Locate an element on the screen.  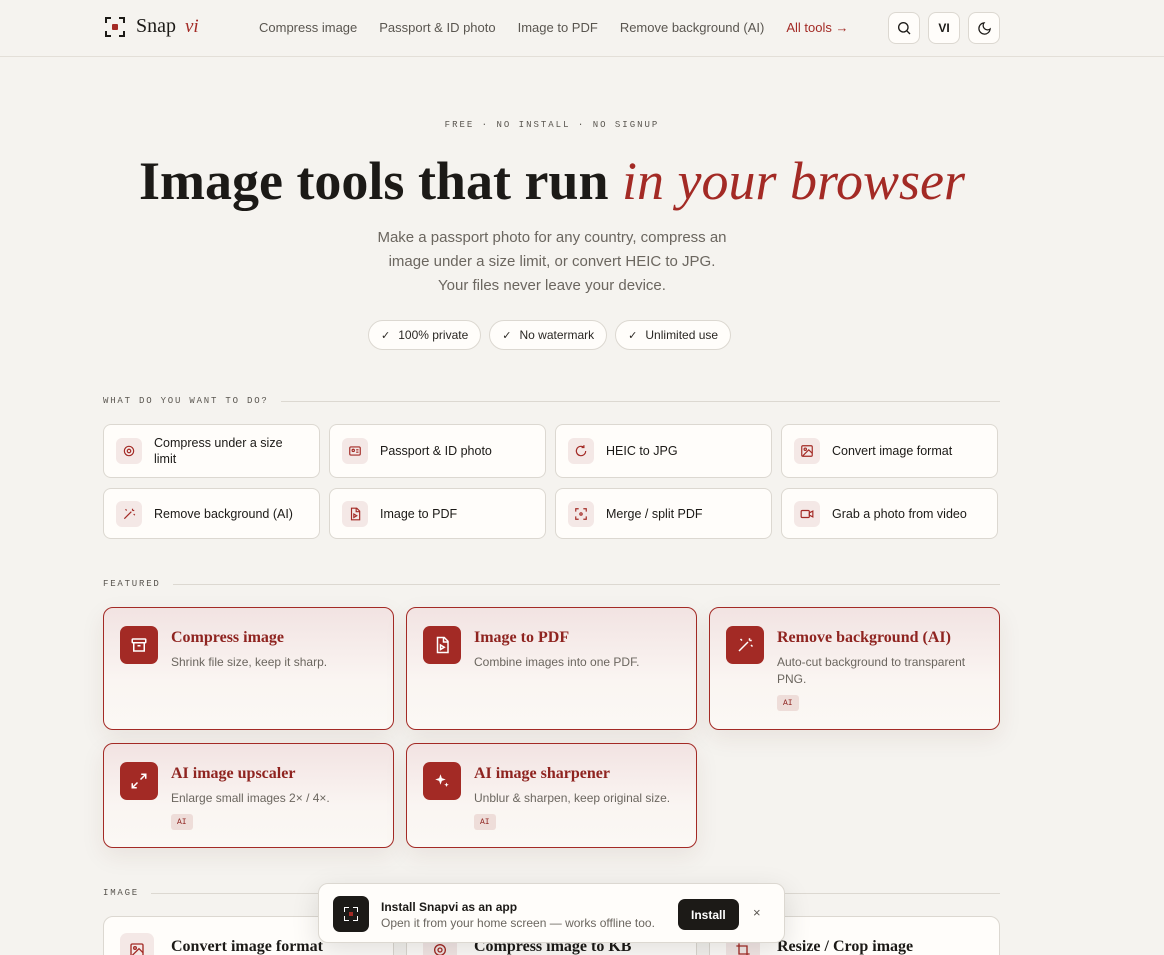
moon-icon is located at coordinates (984, 28).